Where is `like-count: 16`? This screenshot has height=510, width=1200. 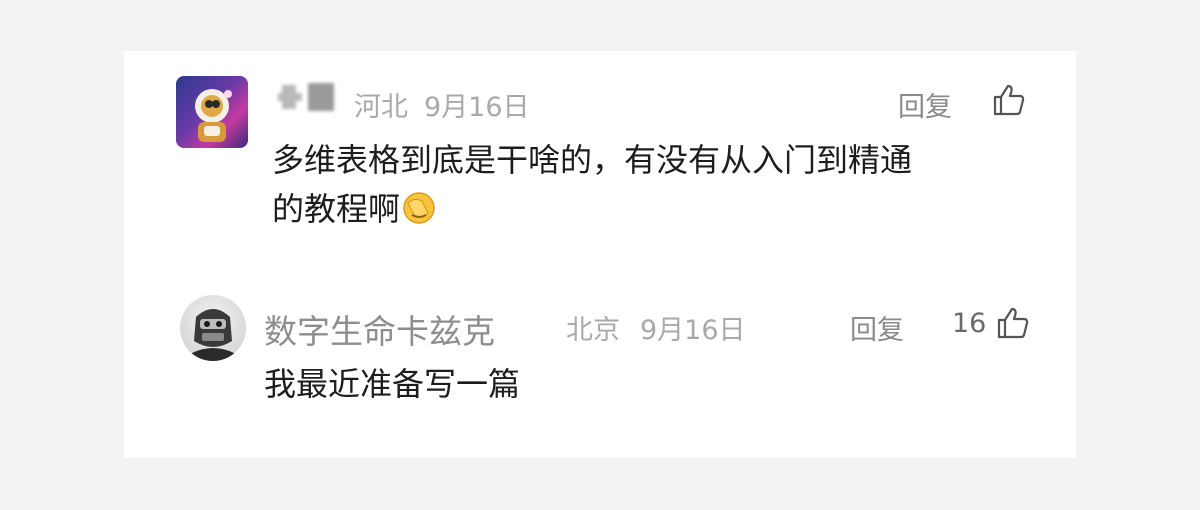
like-count: 16 is located at coordinates (969, 323).